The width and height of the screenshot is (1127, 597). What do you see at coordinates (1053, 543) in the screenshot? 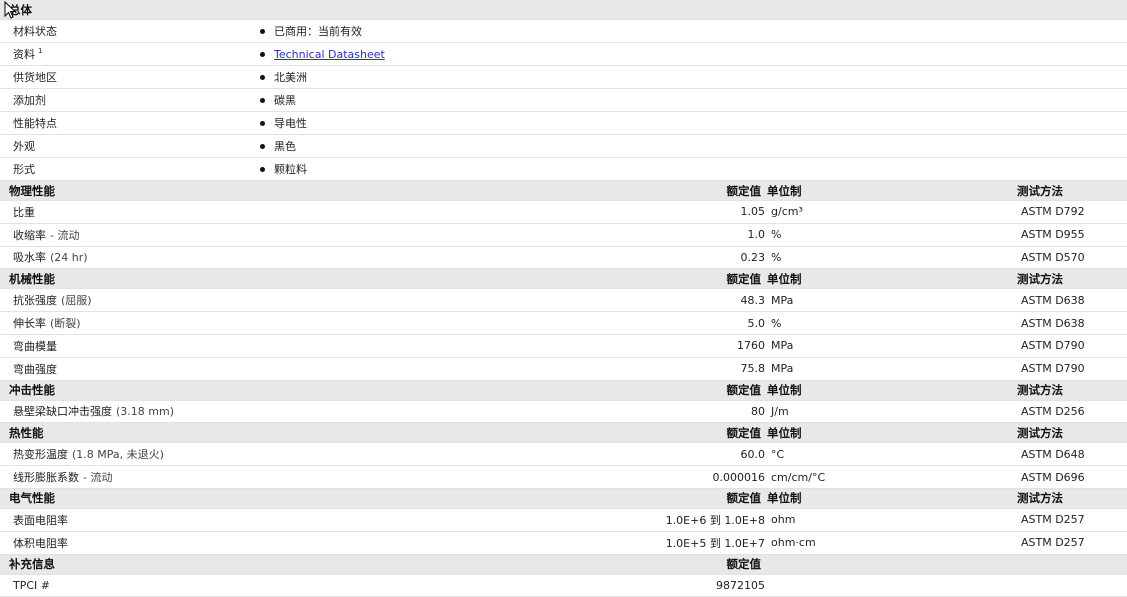
I see `test-method: ASTM D257` at bounding box center [1053, 543].